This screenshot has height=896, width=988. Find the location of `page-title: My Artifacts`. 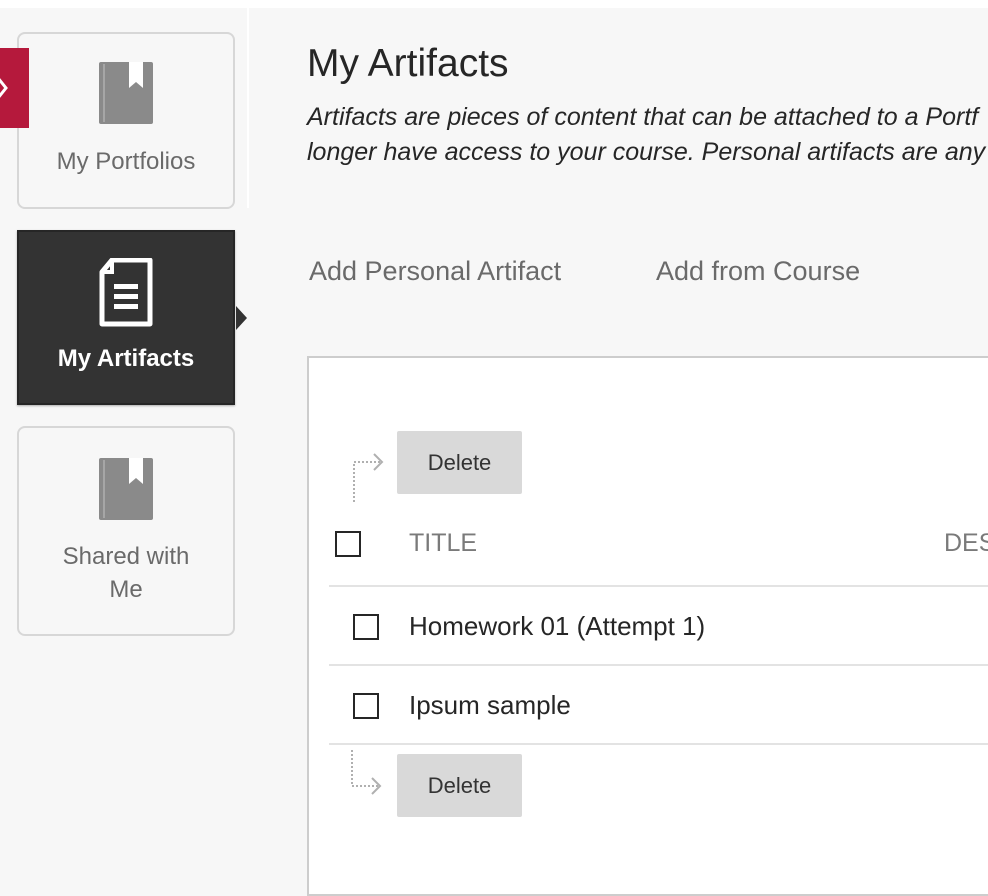

page-title: My Artifacts is located at coordinates (408, 63).